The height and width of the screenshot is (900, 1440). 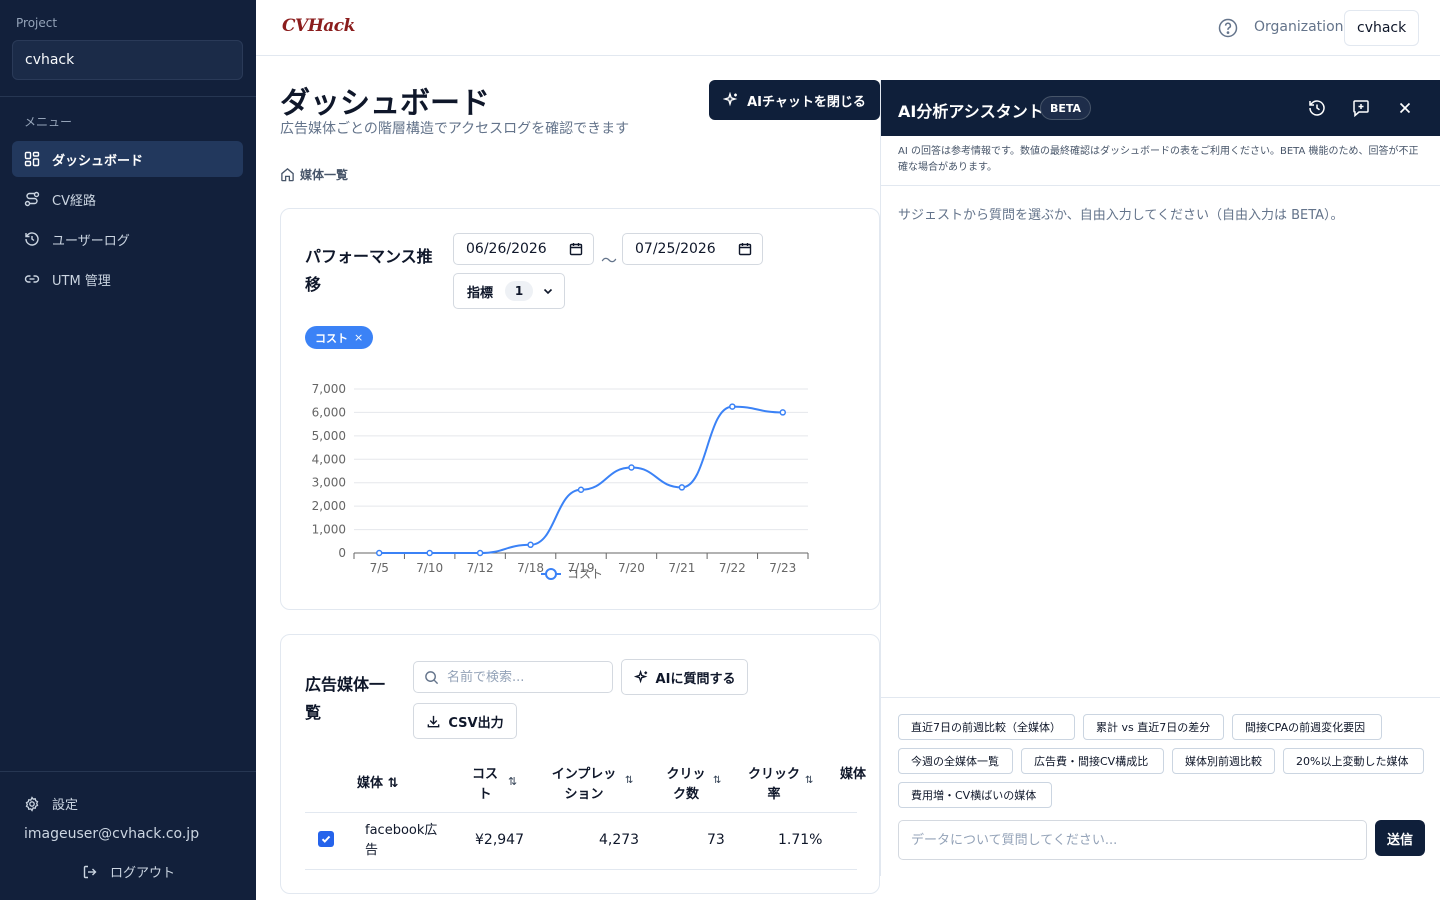 What do you see at coordinates (480, 568) in the screenshot?
I see `x-tick-label: 7/12` at bounding box center [480, 568].